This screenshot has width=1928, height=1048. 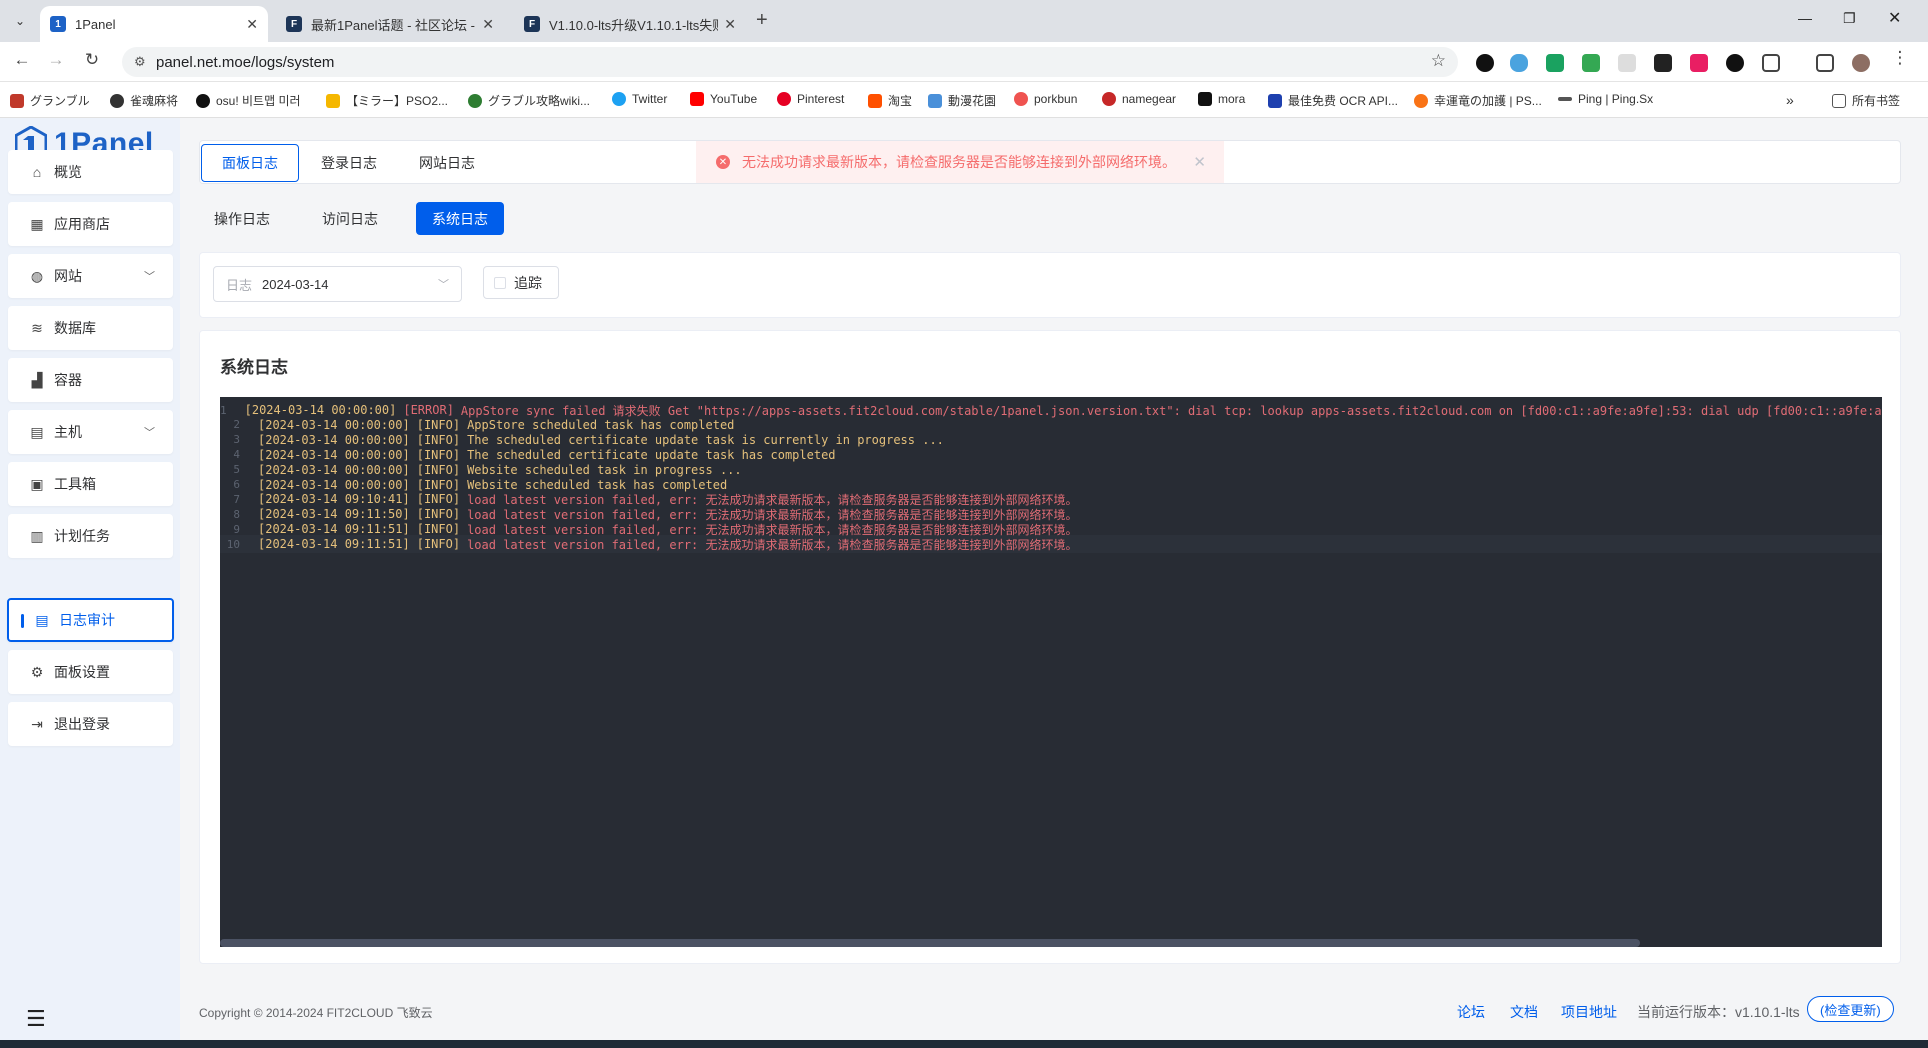 What do you see at coordinates (1605, 99) in the screenshot?
I see `bookmark-item: Ping | Ping.Sx` at bounding box center [1605, 99].